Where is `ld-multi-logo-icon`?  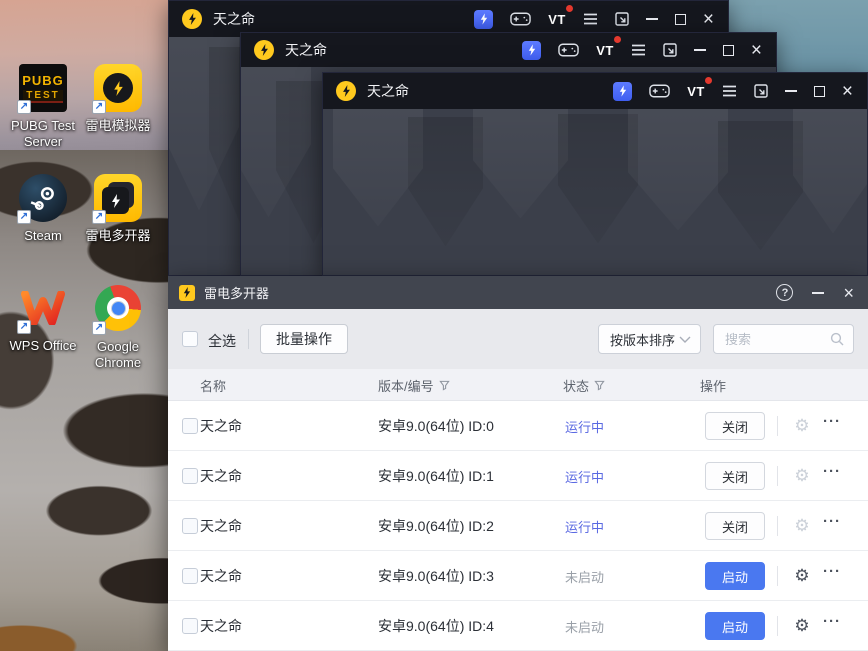 ld-multi-logo-icon is located at coordinates (187, 292).